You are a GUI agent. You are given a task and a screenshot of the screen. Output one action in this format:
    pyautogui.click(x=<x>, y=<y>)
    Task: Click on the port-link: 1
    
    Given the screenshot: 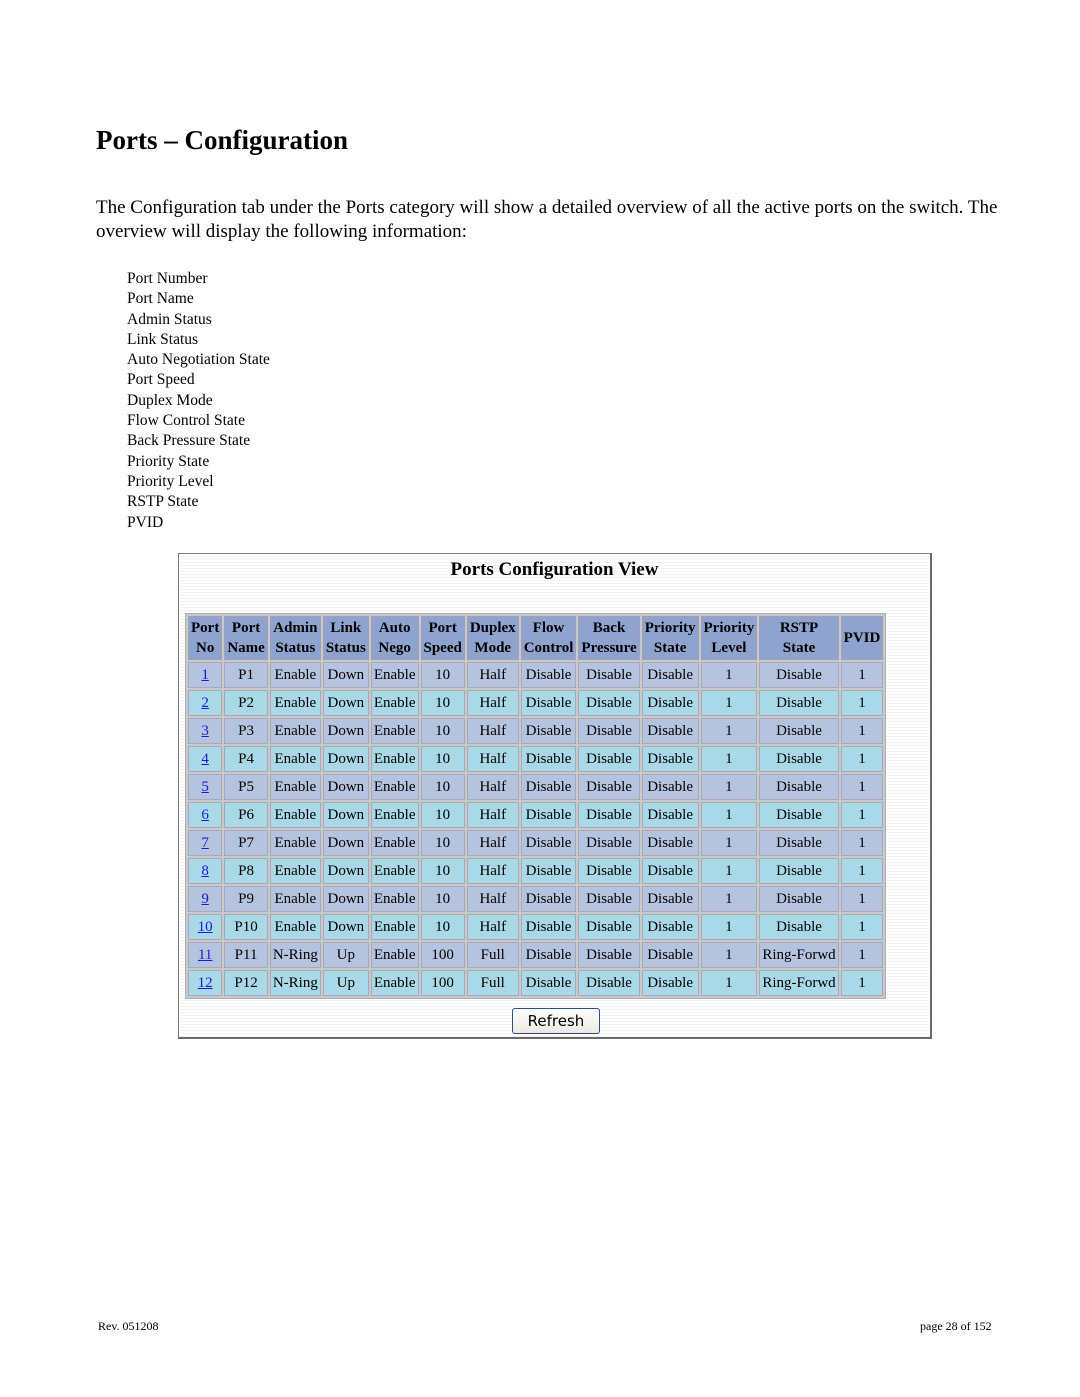 What is the action you would take?
    pyautogui.click(x=205, y=675)
    